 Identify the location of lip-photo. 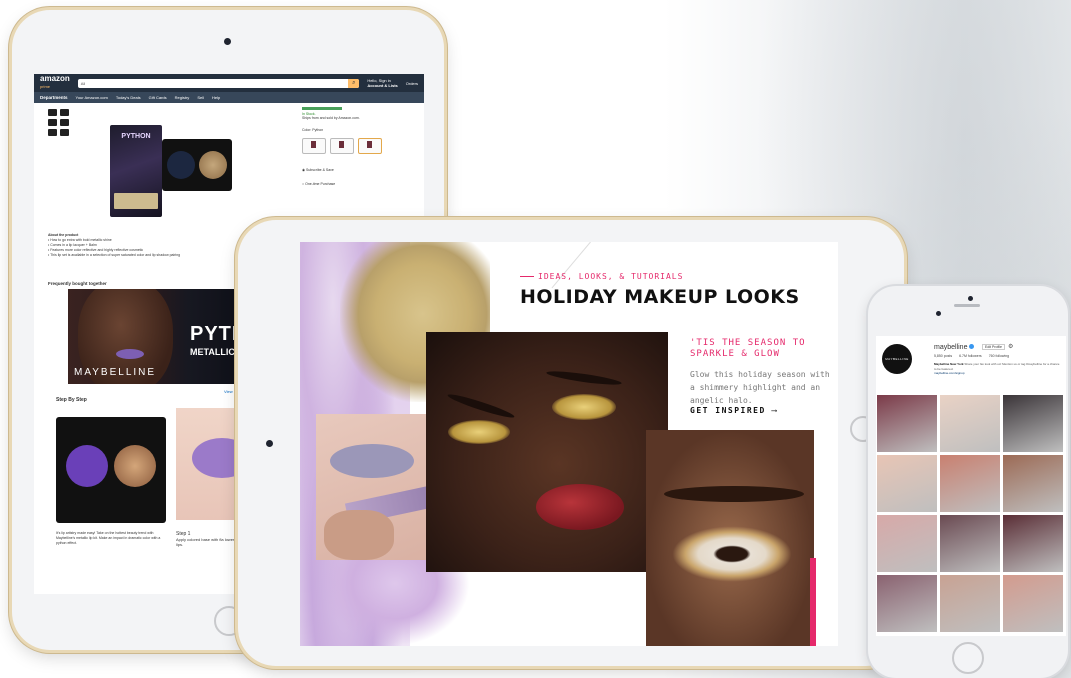
(372, 487).